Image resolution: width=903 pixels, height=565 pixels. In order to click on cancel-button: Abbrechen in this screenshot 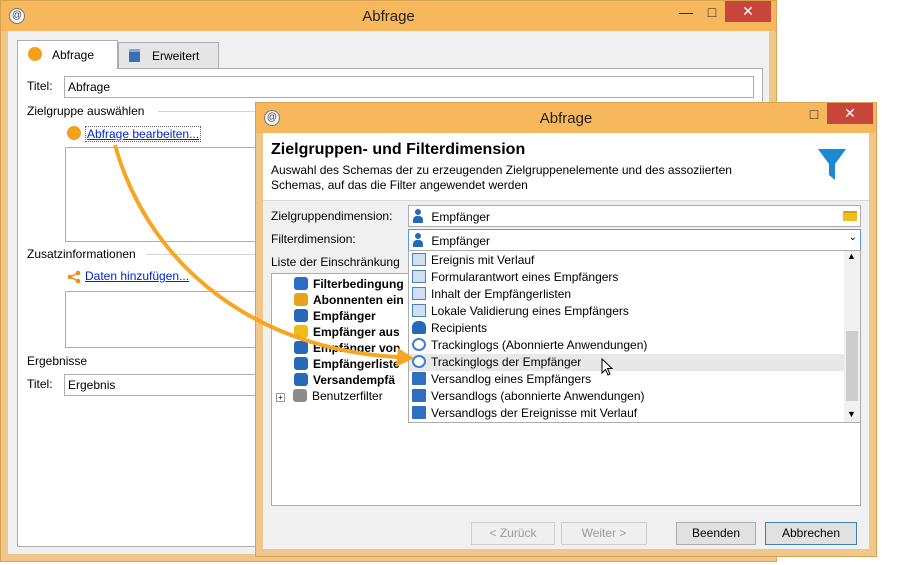, I will do `click(811, 533)`.